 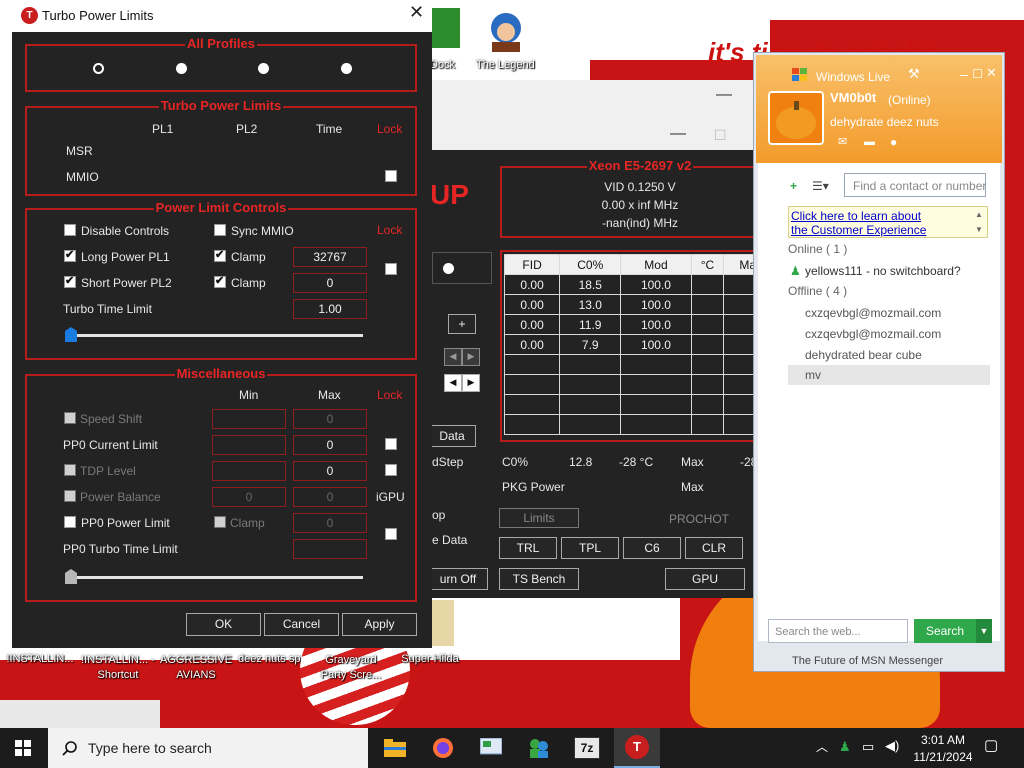 I want to click on pp0-power-checkbox, so click(x=70, y=522).